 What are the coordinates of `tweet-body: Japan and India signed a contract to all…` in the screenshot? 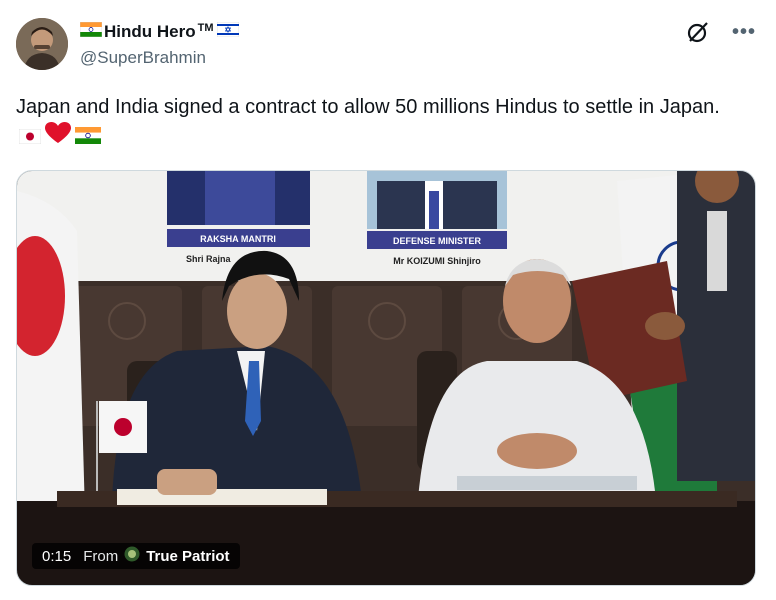 It's located at (368, 107).